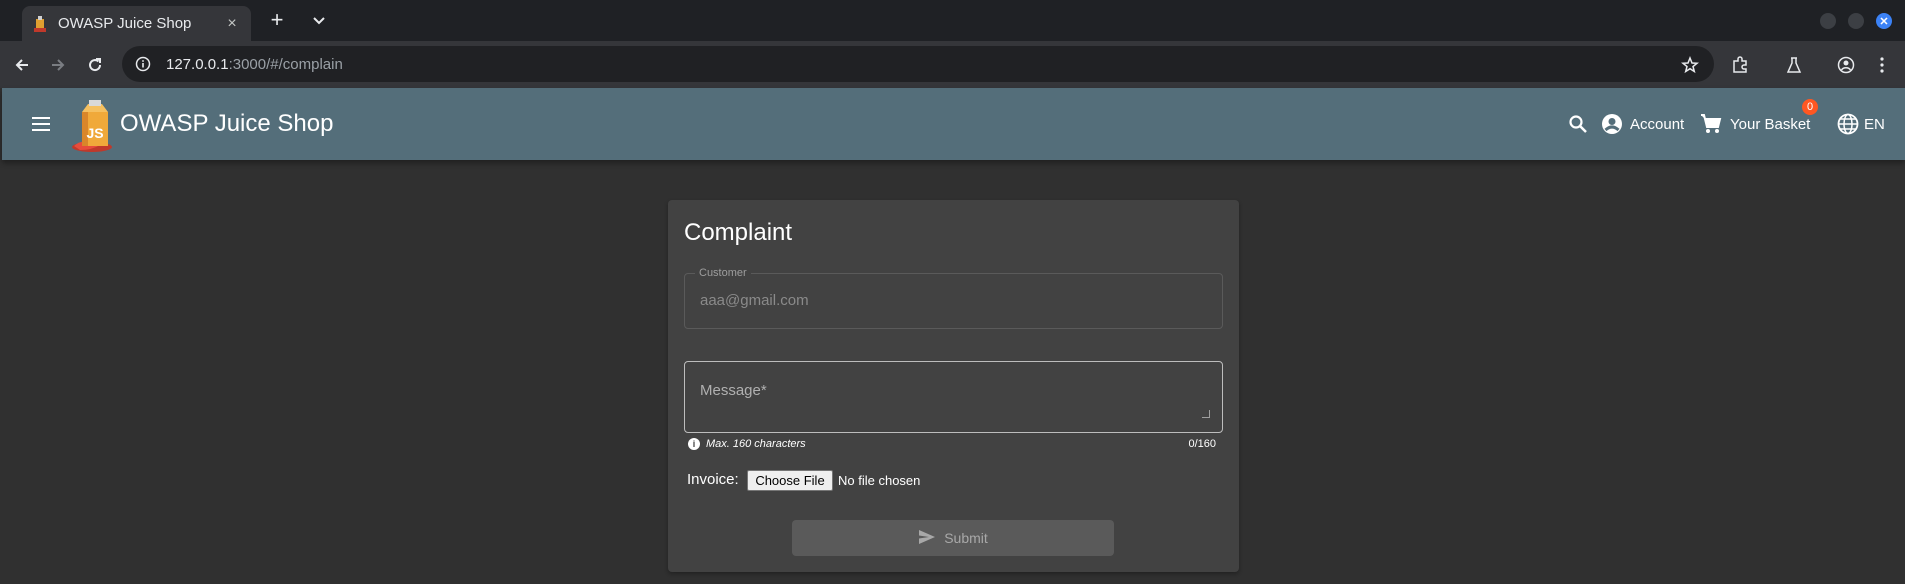 The width and height of the screenshot is (1905, 584). Describe the element at coordinates (226, 124) in the screenshot. I see `brand-title: OWASP Juice Shop` at that location.